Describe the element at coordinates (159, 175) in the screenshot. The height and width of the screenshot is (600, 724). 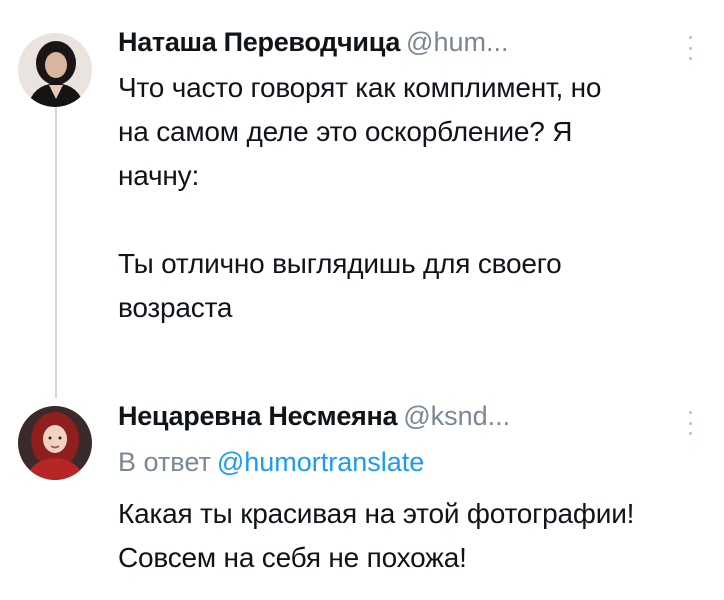
I see `tweet-text-line: начну:` at that location.